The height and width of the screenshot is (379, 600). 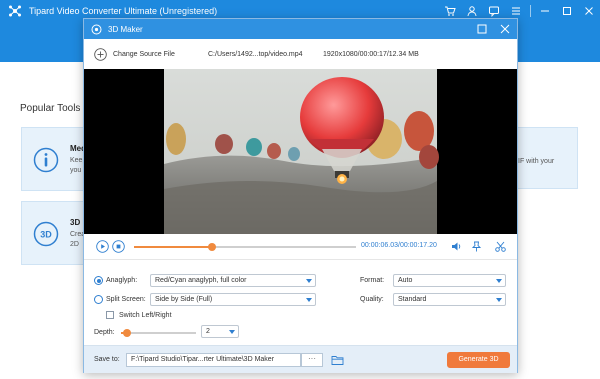 What do you see at coordinates (118, 246) in the screenshot?
I see `stop-icon` at bounding box center [118, 246].